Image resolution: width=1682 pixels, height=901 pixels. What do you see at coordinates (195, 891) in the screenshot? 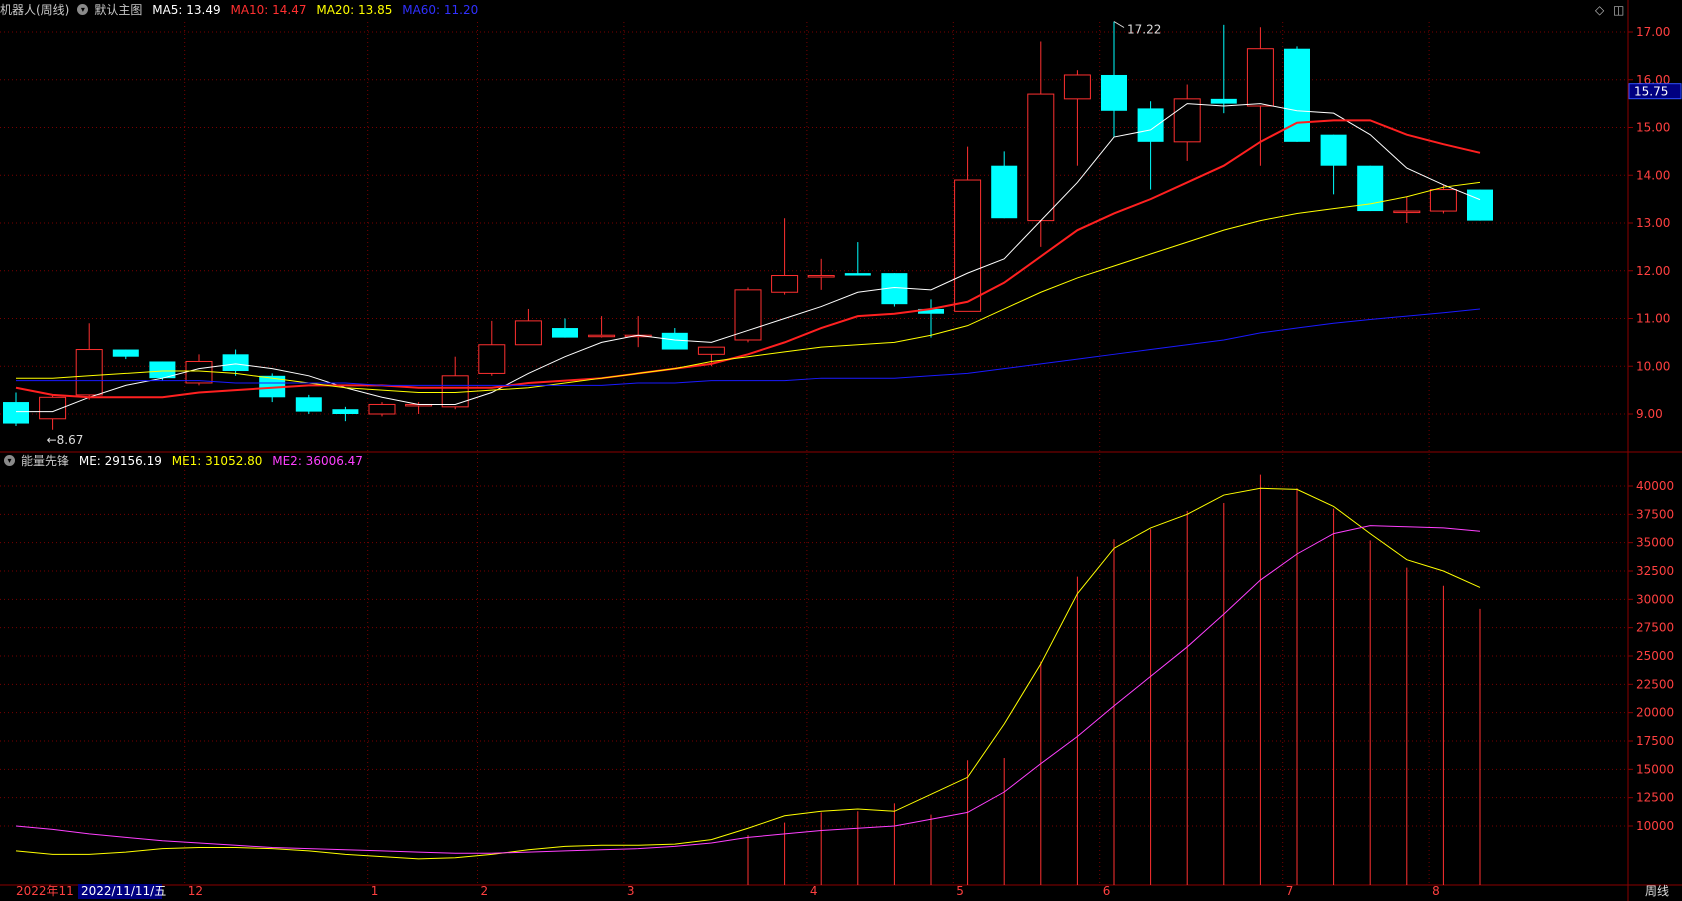
I see `x-month-label: 12` at bounding box center [195, 891].